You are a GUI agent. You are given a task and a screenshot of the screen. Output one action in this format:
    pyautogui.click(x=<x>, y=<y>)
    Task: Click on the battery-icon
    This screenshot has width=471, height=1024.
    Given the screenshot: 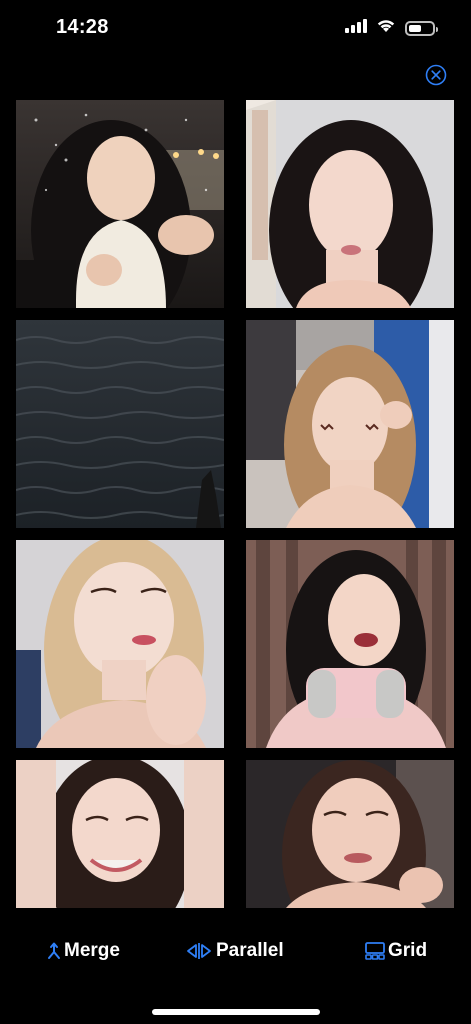 What is the action you would take?
    pyautogui.click(x=421, y=28)
    